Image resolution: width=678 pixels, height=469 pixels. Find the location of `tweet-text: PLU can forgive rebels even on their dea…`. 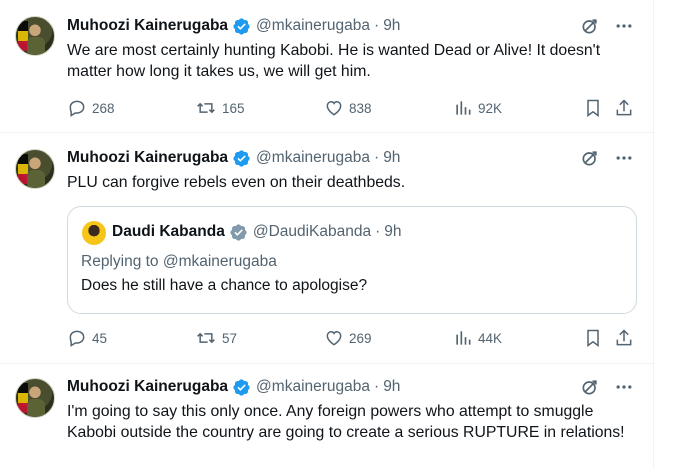

tweet-text: PLU can forgive rebels even on their dea… is located at coordinates (236, 182).